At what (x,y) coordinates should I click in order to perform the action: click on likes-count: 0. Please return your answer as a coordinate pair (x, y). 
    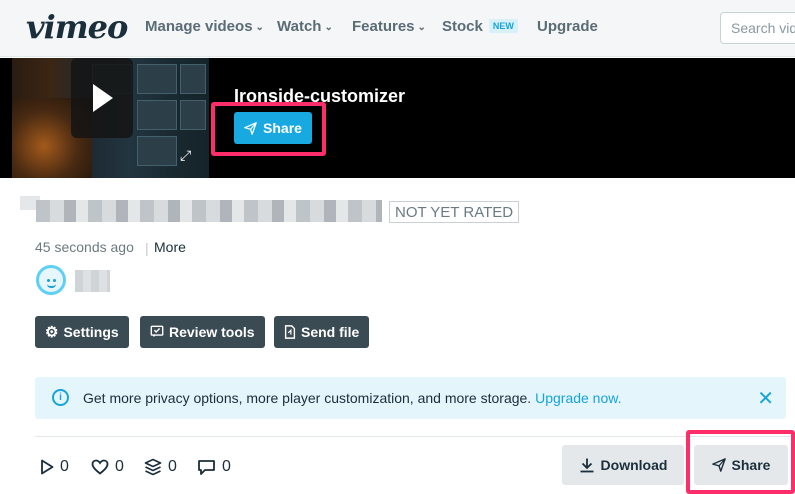
    Looking at the image, I should click on (119, 466).